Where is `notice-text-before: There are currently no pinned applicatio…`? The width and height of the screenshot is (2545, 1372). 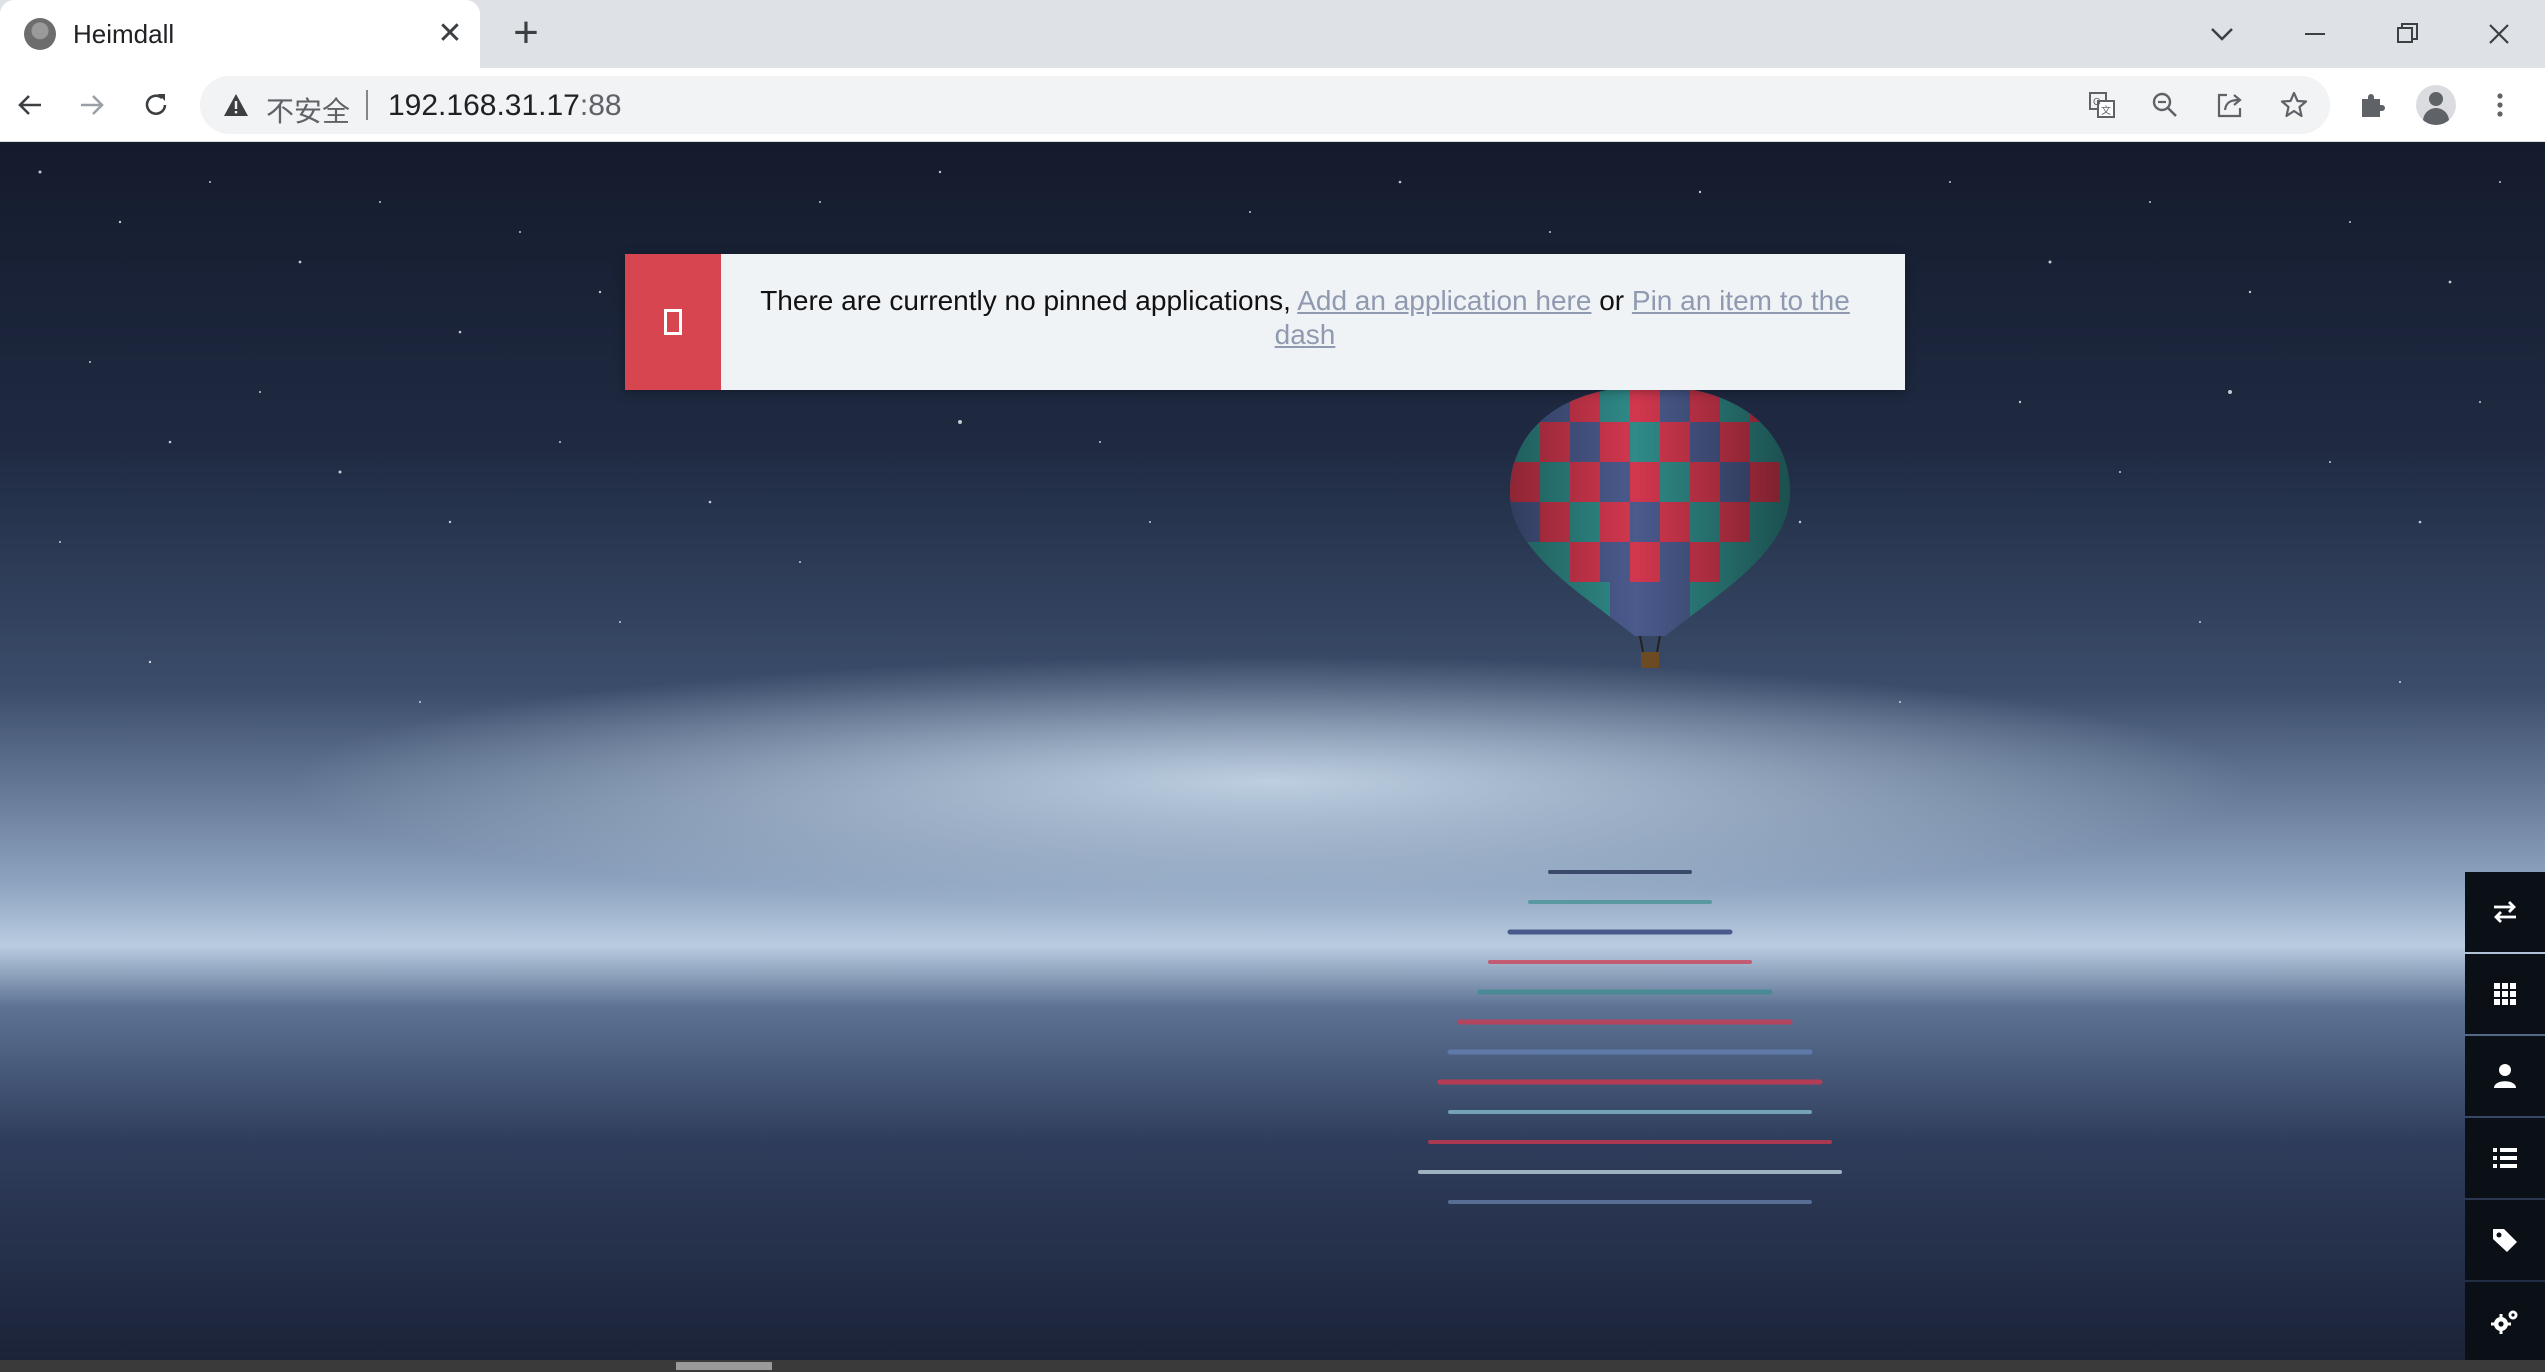 notice-text-before: There are currently no pinned applicatio… is located at coordinates (1029, 300).